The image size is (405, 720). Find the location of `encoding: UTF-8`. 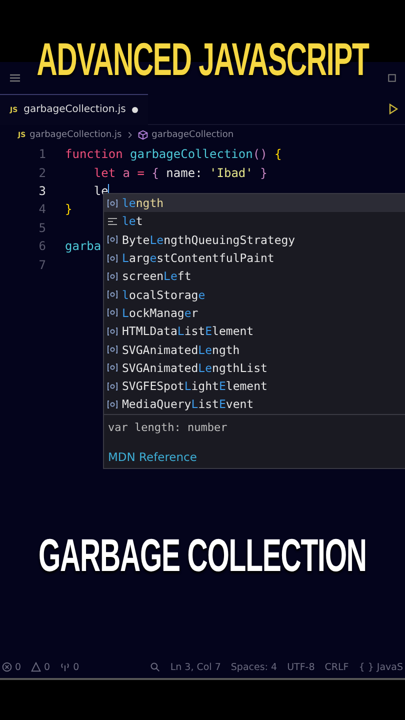

encoding: UTF-8 is located at coordinates (301, 667).